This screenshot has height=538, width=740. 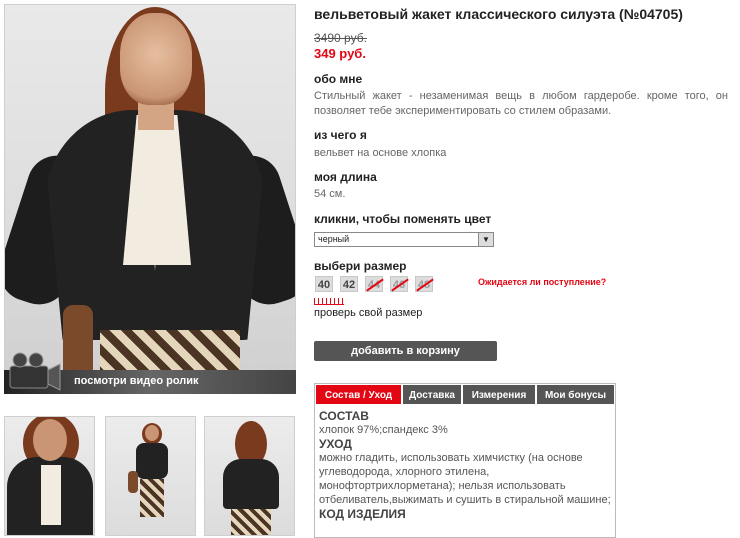 What do you see at coordinates (156, 59) in the screenshot?
I see `photo-model-head` at bounding box center [156, 59].